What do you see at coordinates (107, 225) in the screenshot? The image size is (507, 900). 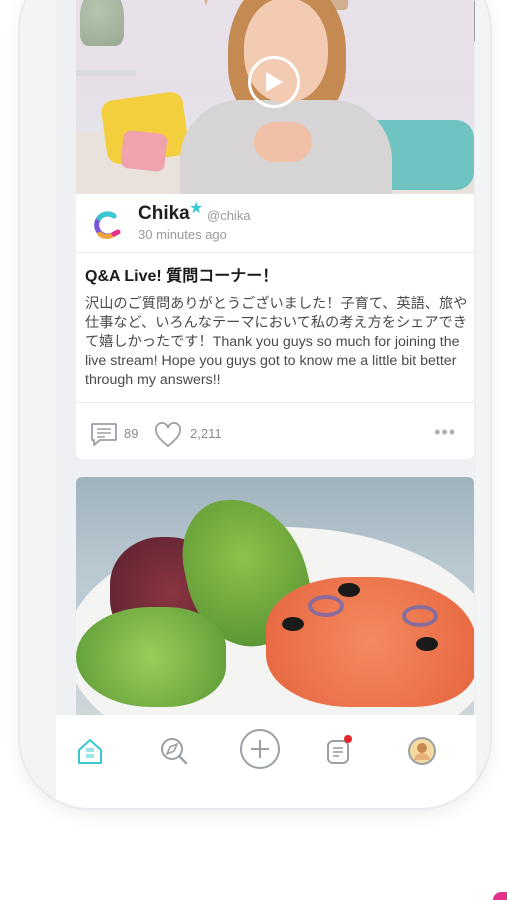 I see `author-avatar-logo` at bounding box center [107, 225].